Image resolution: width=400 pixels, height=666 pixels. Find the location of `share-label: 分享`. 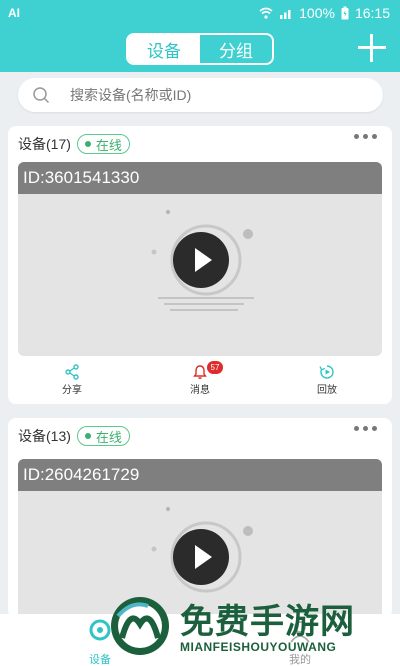

share-label: 分享 is located at coordinates (72, 390).